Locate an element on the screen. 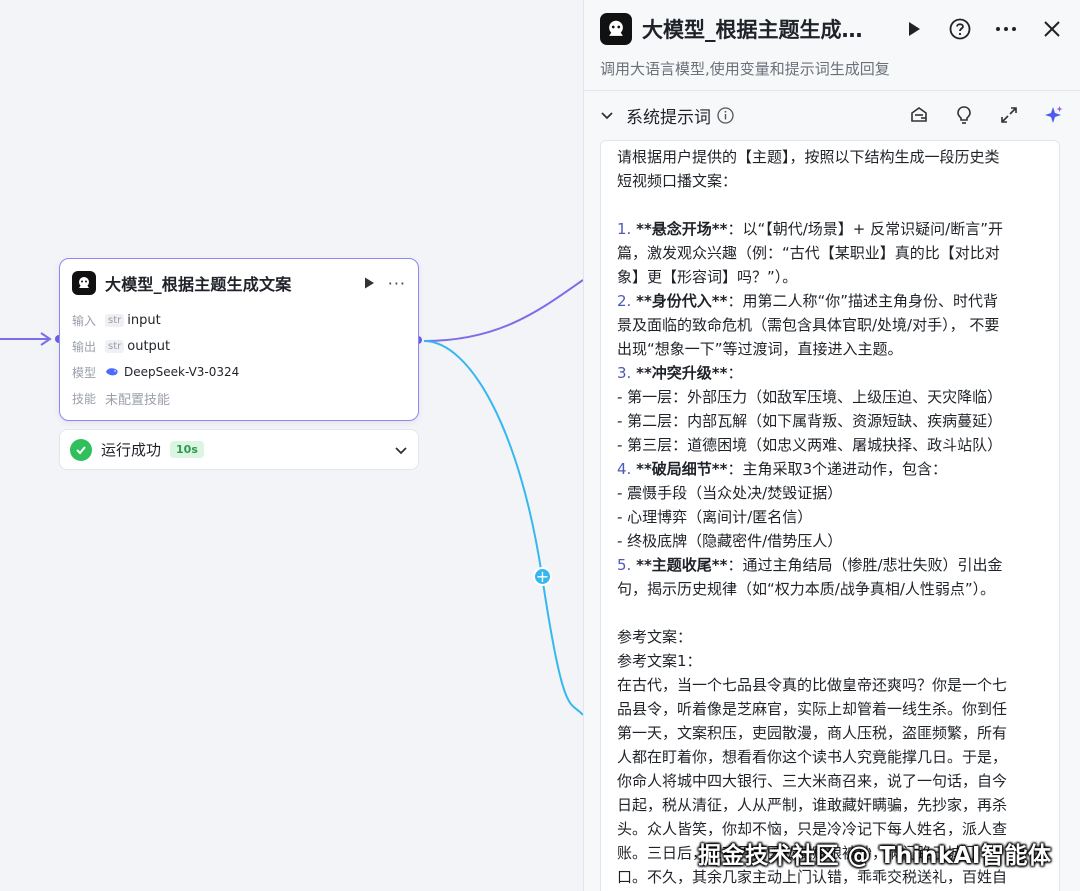 The width and height of the screenshot is (1080, 891). prompt-text: ：以“【朝代/场景】+ 反常识疑问/断言”开 is located at coordinates (865, 229).